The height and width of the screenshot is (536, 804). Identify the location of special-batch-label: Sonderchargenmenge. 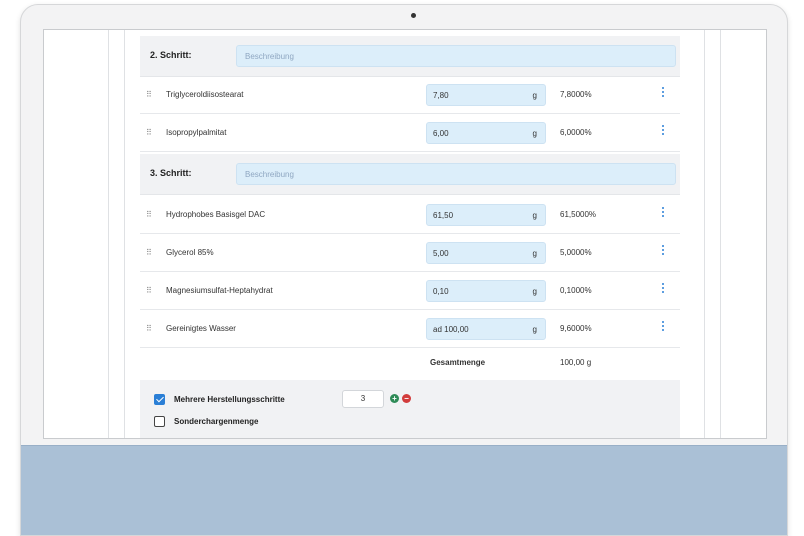
(216, 421).